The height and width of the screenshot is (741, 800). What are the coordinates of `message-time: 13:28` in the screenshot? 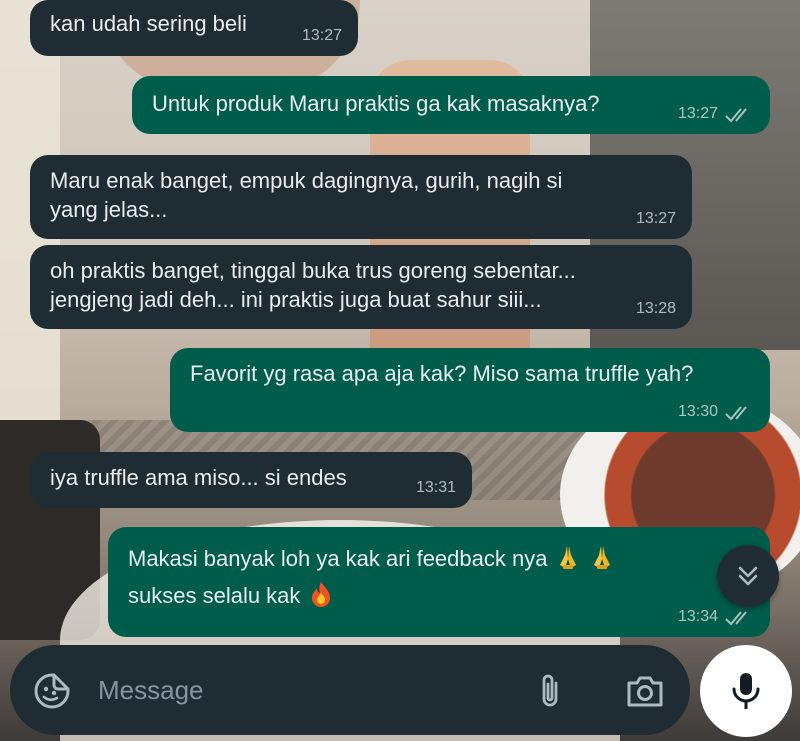 It's located at (655, 309).